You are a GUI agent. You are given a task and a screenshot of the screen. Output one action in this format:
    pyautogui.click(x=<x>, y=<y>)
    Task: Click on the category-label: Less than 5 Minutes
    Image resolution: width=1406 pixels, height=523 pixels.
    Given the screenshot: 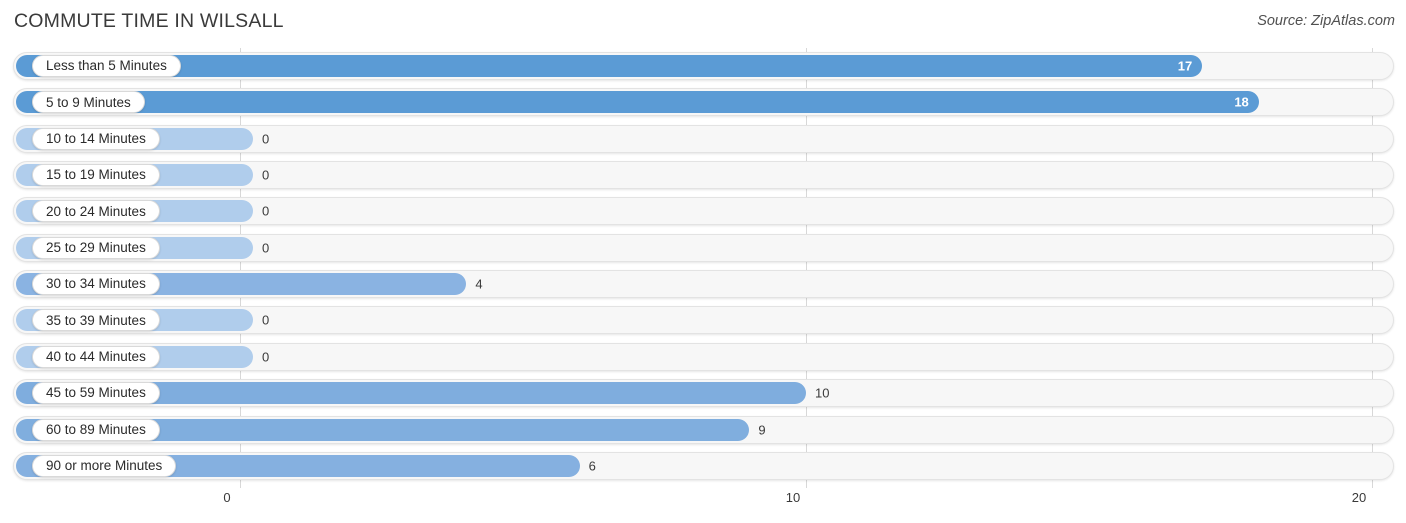 What is the action you would take?
    pyautogui.click(x=106, y=66)
    